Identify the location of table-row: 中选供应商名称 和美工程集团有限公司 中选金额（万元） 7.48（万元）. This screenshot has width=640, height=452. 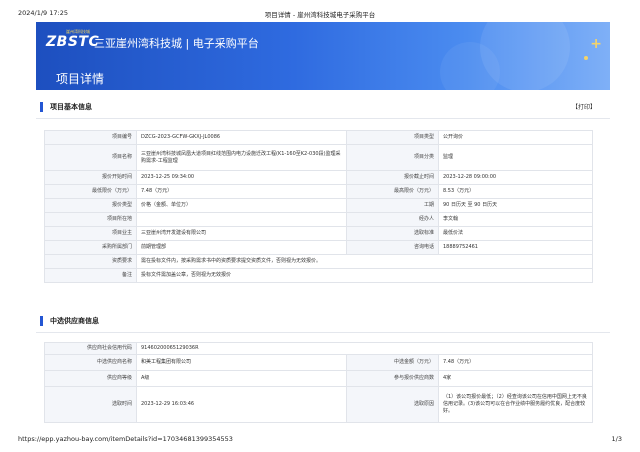
(318, 362).